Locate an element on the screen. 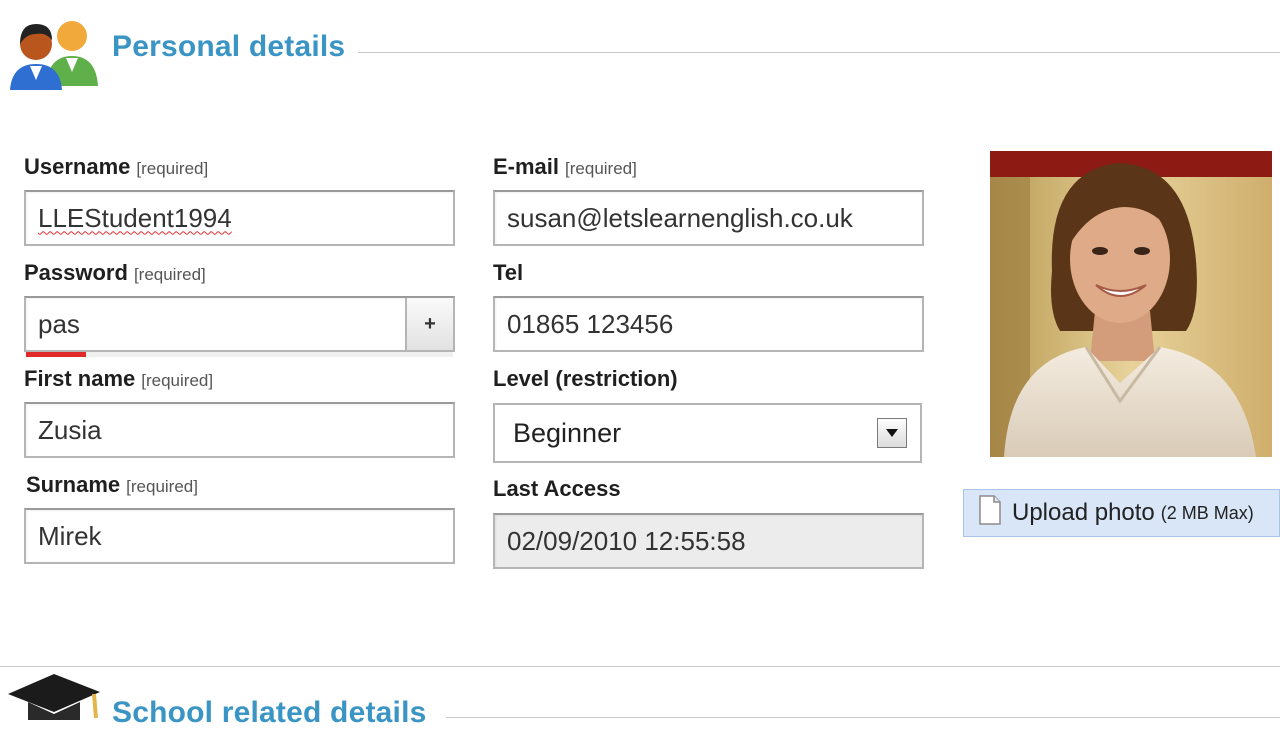 The width and height of the screenshot is (1280, 730). password-label-text: Password is located at coordinates (76, 272).